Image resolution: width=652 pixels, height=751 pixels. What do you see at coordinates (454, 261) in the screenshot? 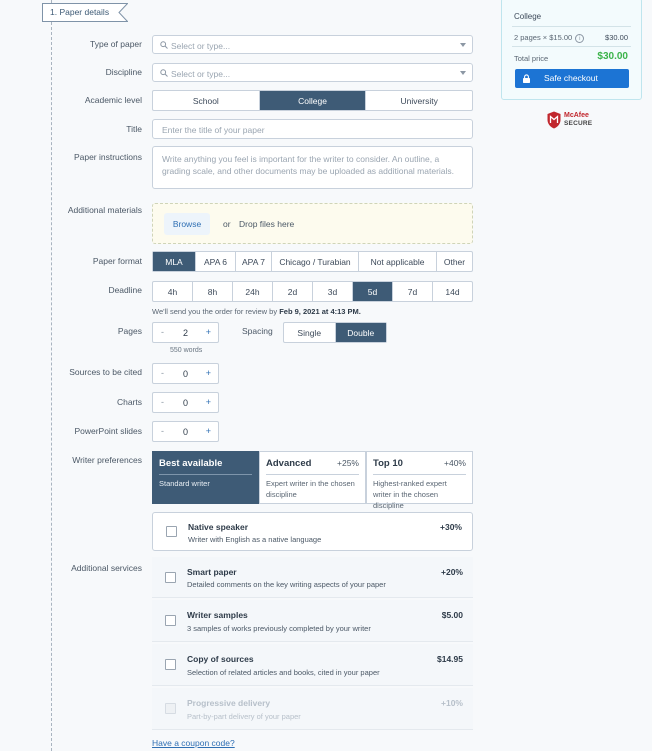
I see `format-other: Other` at bounding box center [454, 261].